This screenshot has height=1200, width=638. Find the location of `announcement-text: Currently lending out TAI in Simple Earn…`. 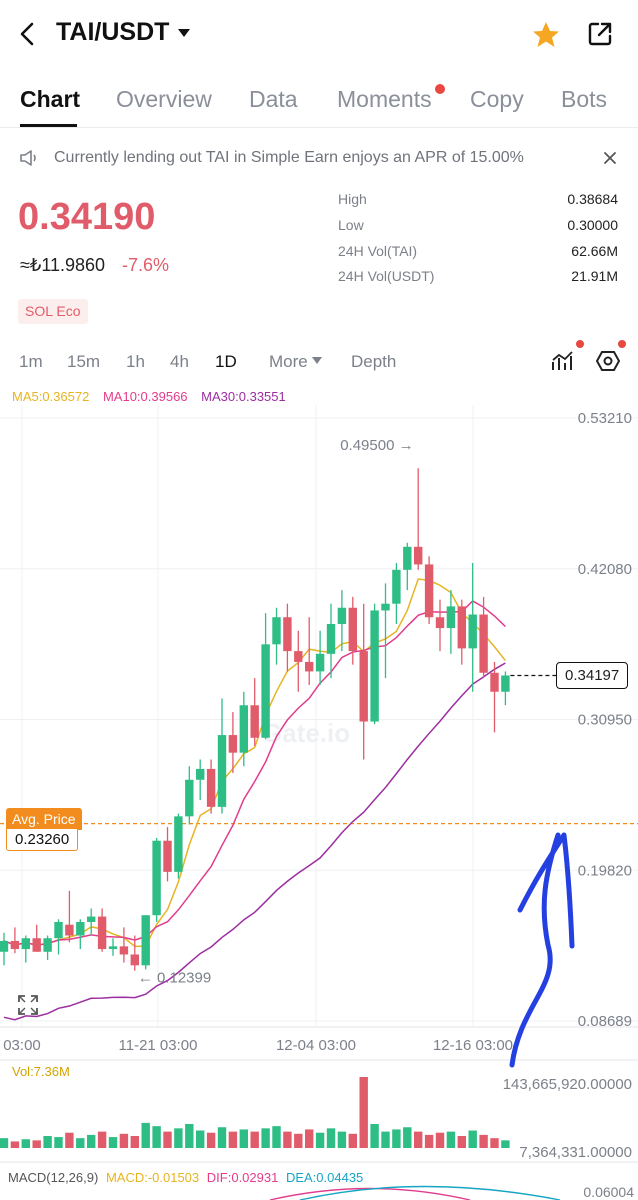

announcement-text: Currently lending out TAI in Simple Earn… is located at coordinates (289, 157).